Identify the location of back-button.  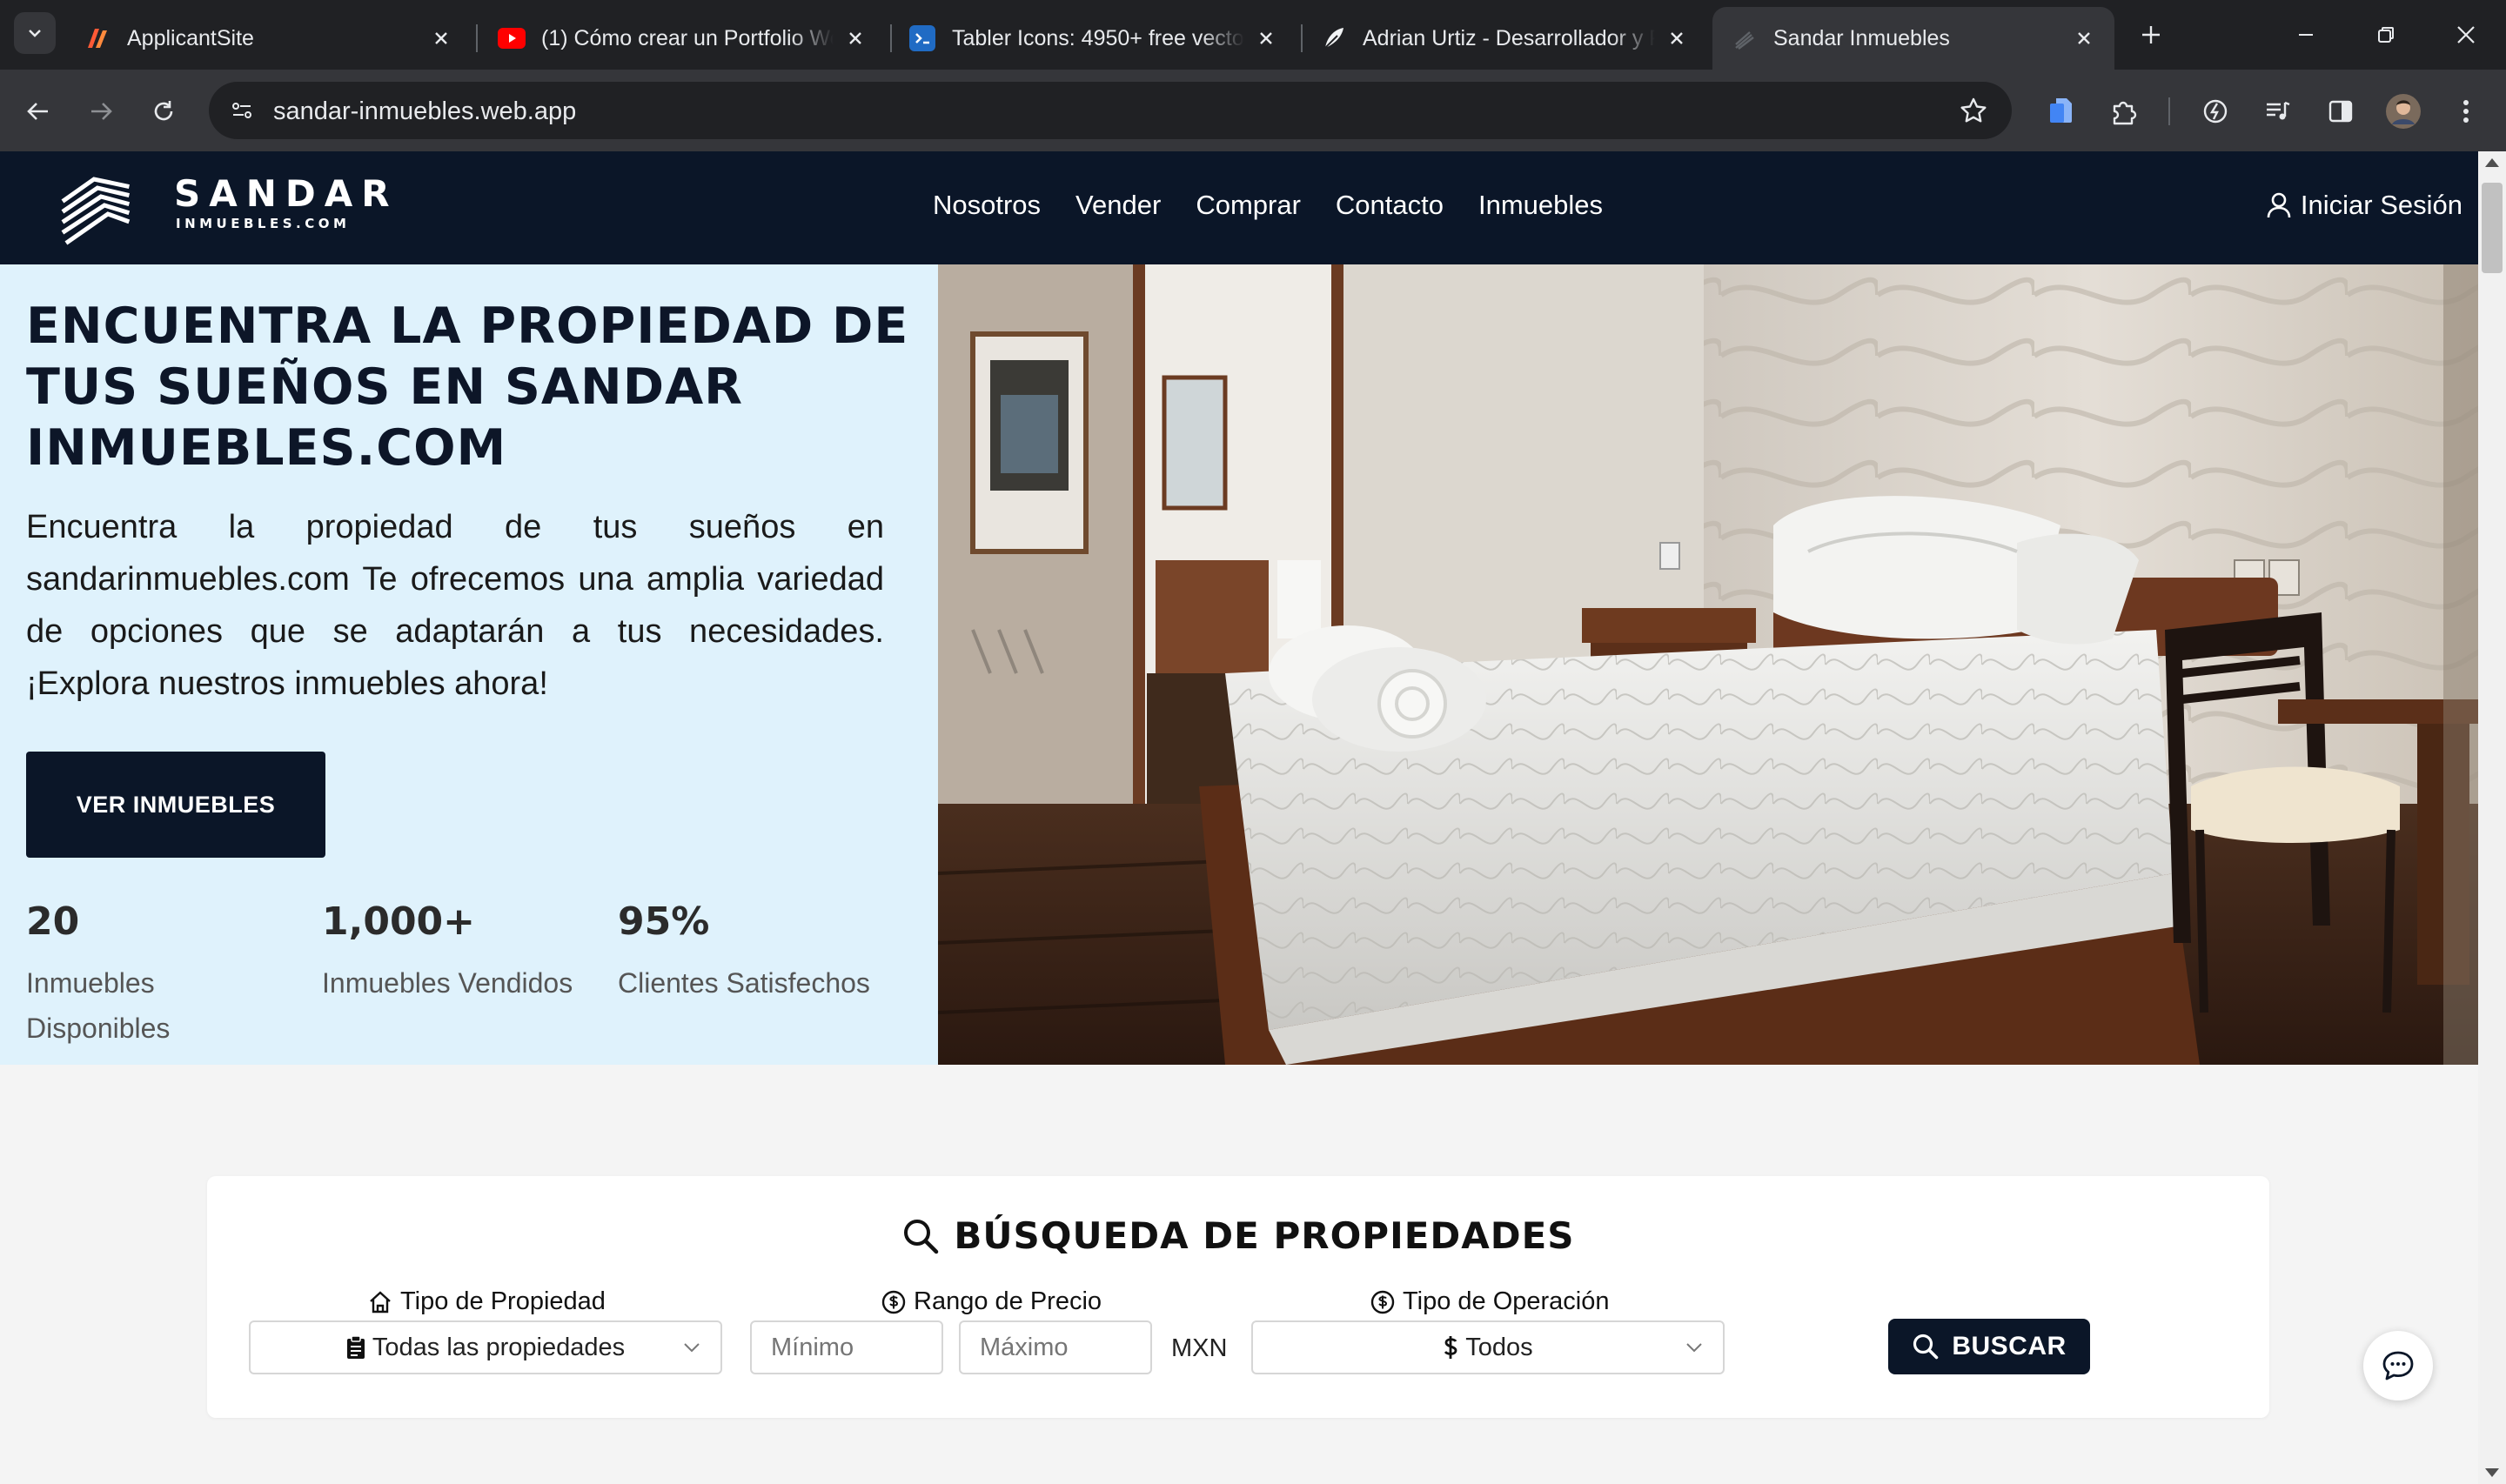
(38, 111).